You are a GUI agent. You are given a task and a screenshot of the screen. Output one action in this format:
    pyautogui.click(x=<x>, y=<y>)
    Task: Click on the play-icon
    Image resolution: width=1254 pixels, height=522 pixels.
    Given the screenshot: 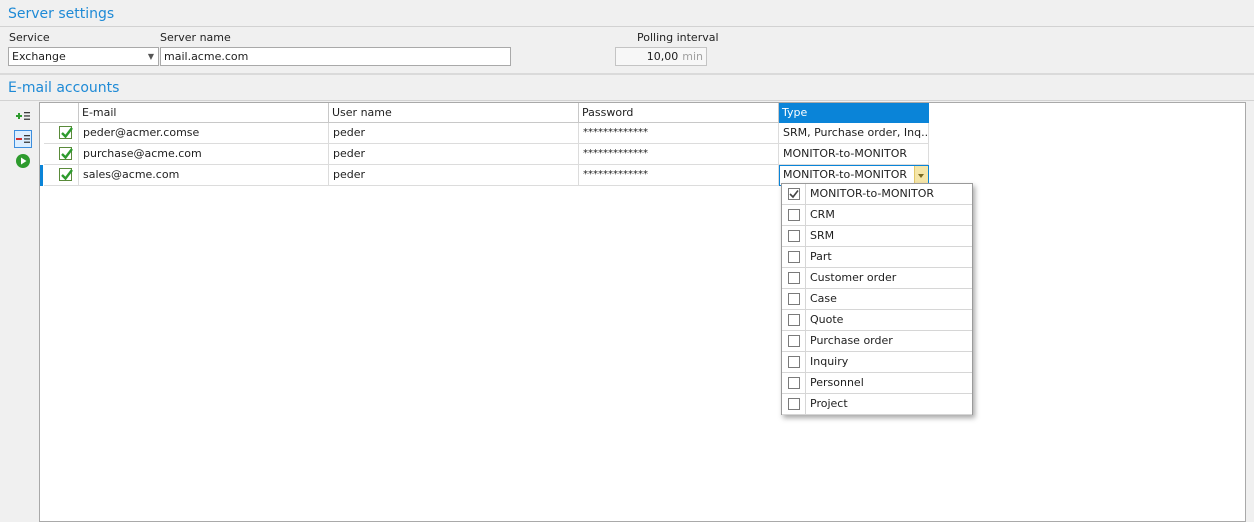 What is the action you would take?
    pyautogui.click(x=23, y=161)
    